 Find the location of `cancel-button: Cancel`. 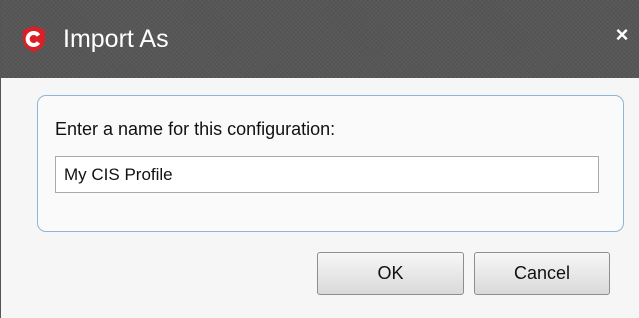

cancel-button: Cancel is located at coordinates (542, 273).